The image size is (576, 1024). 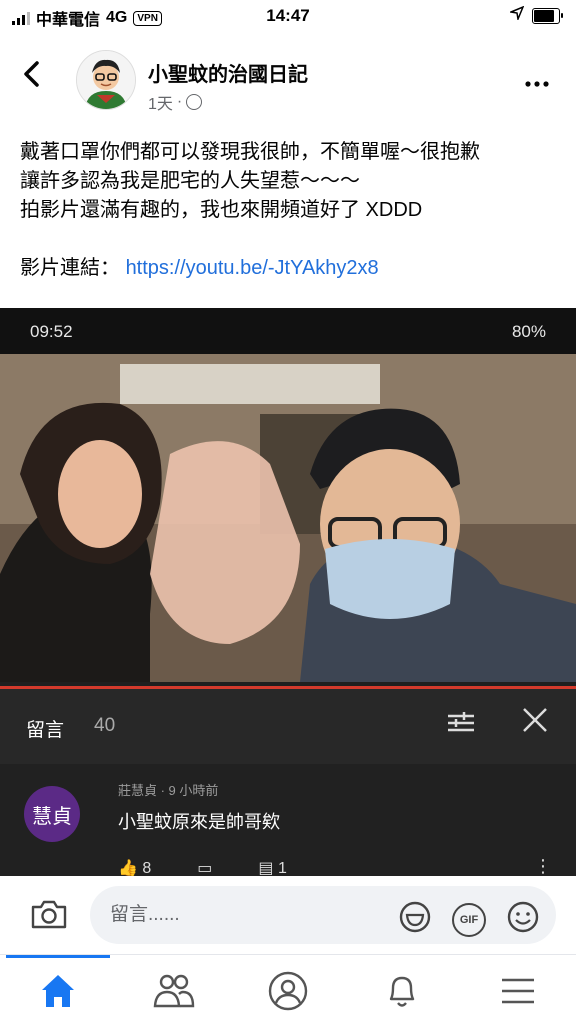 I want to click on video-link-label: 影片連結：, so click(x=70, y=268).